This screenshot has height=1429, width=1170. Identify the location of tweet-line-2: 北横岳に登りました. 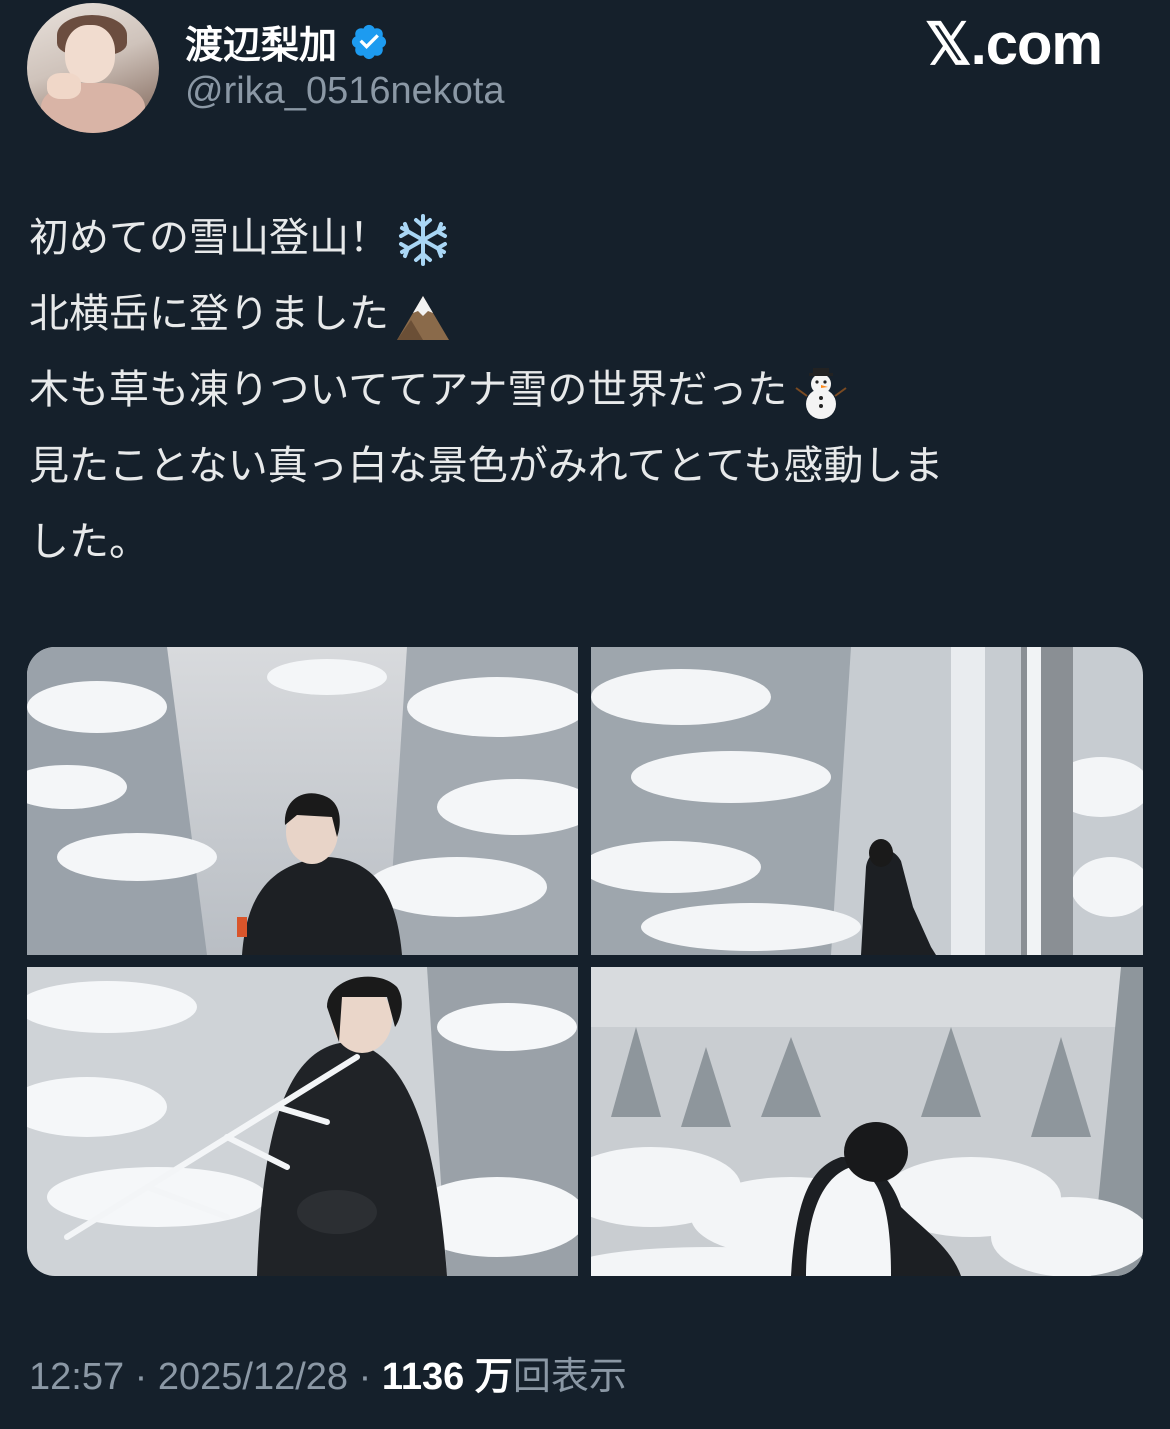
(589, 314).